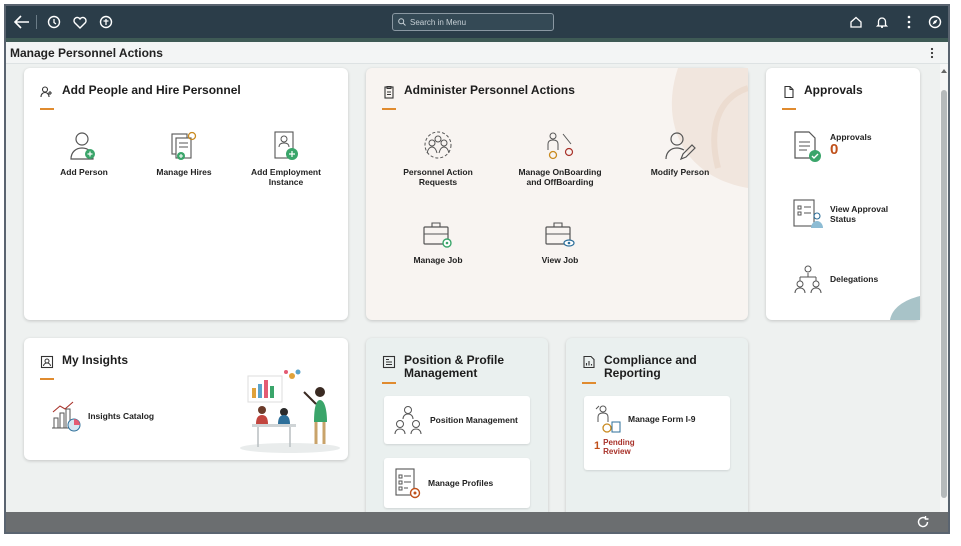  I want to click on search-input: Search in Menu, so click(473, 22).